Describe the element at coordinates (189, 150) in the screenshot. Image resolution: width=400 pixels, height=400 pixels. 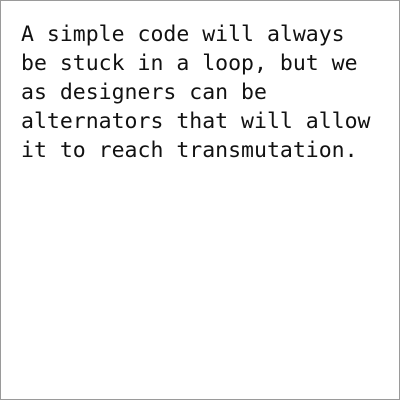
I see `text-line-5: it to reach transmutation.` at that location.